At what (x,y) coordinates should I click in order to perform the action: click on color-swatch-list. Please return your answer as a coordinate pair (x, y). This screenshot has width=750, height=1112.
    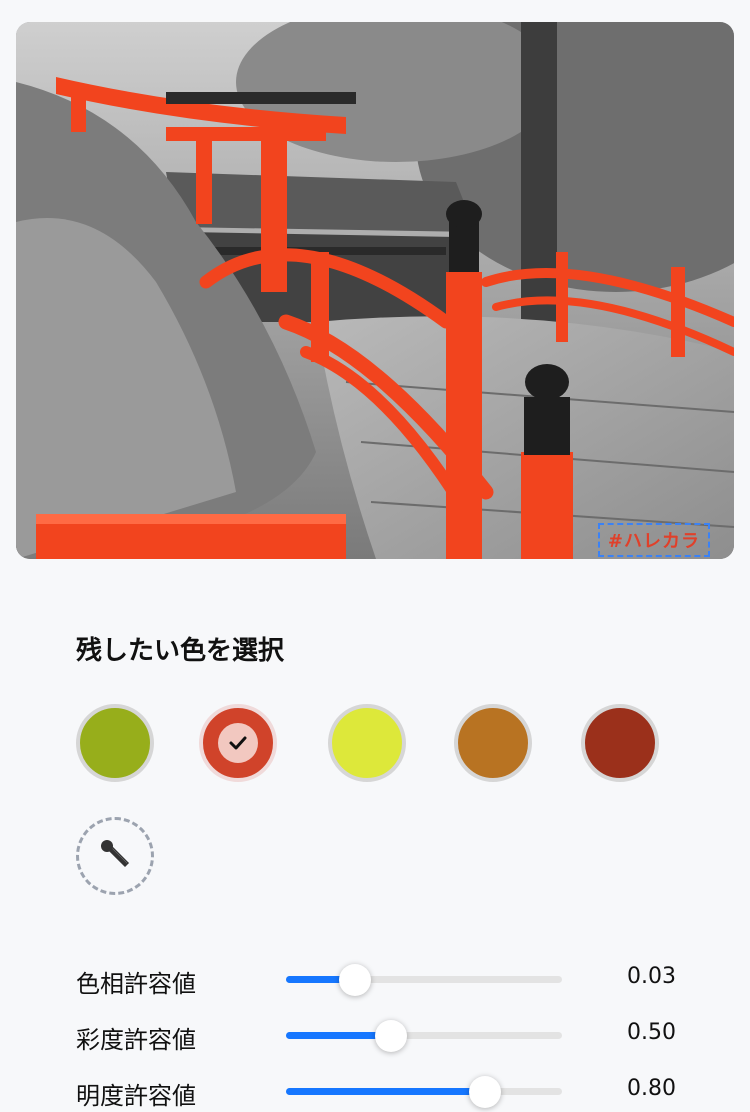
    Looking at the image, I should click on (376, 745).